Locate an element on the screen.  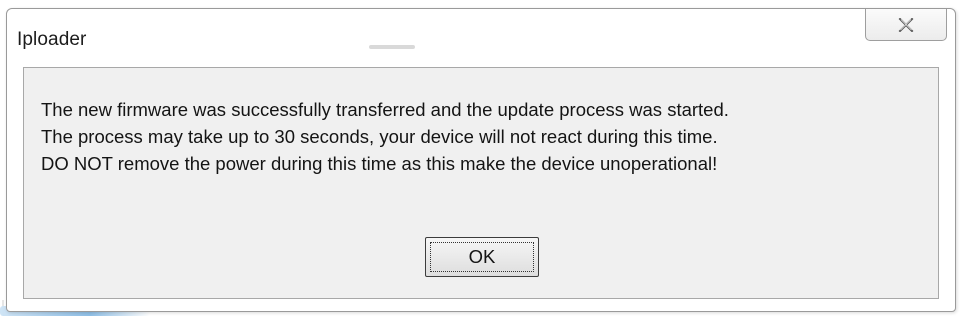
background-text-ghost is located at coordinates (392, 47).